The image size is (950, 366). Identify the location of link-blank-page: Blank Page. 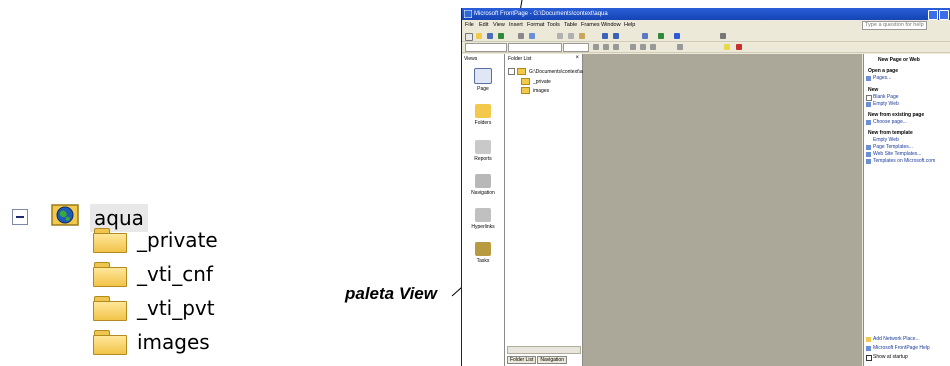
(886, 97).